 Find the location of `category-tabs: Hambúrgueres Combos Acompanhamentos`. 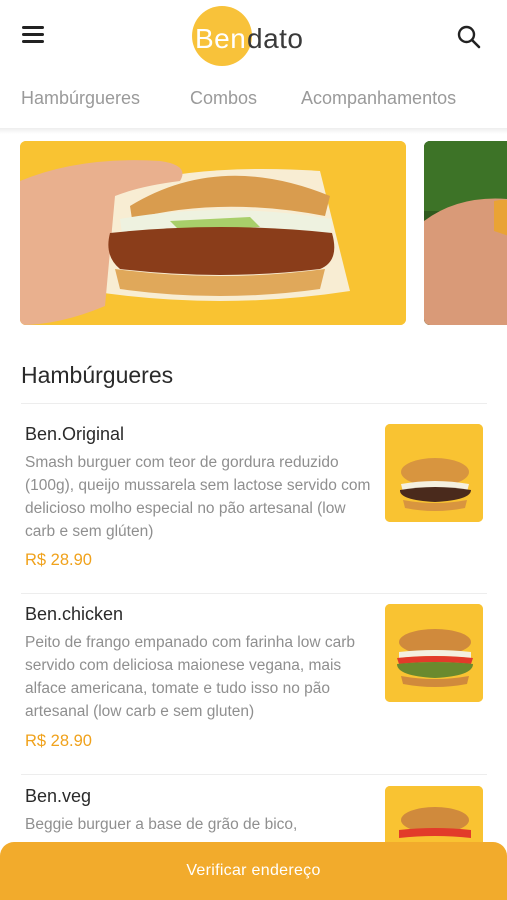

category-tabs: Hambúrgueres Combos Acompanhamentos is located at coordinates (253, 108).